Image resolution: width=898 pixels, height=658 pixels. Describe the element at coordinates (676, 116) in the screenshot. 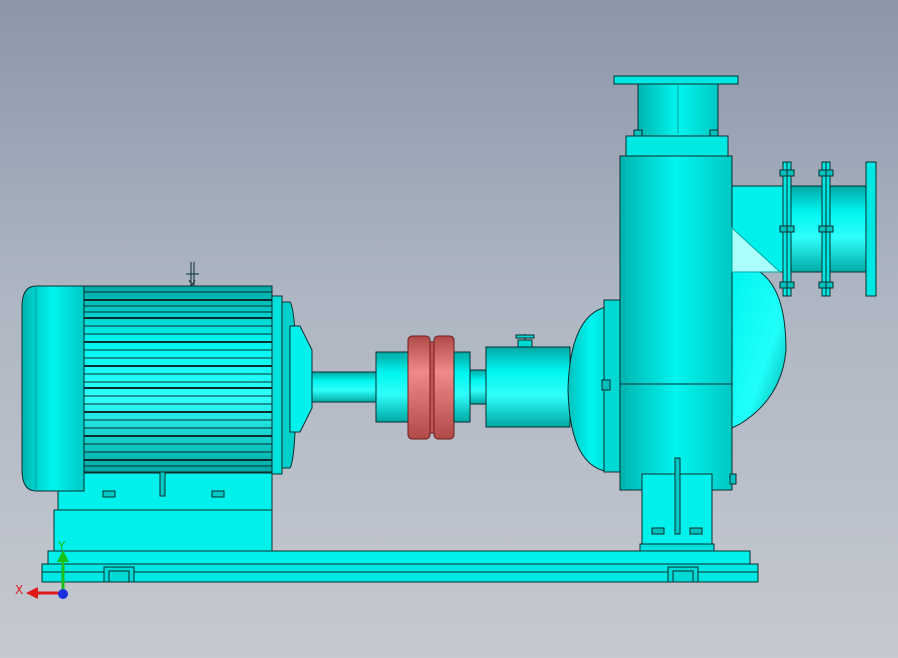

I see `discharge-flange` at that location.